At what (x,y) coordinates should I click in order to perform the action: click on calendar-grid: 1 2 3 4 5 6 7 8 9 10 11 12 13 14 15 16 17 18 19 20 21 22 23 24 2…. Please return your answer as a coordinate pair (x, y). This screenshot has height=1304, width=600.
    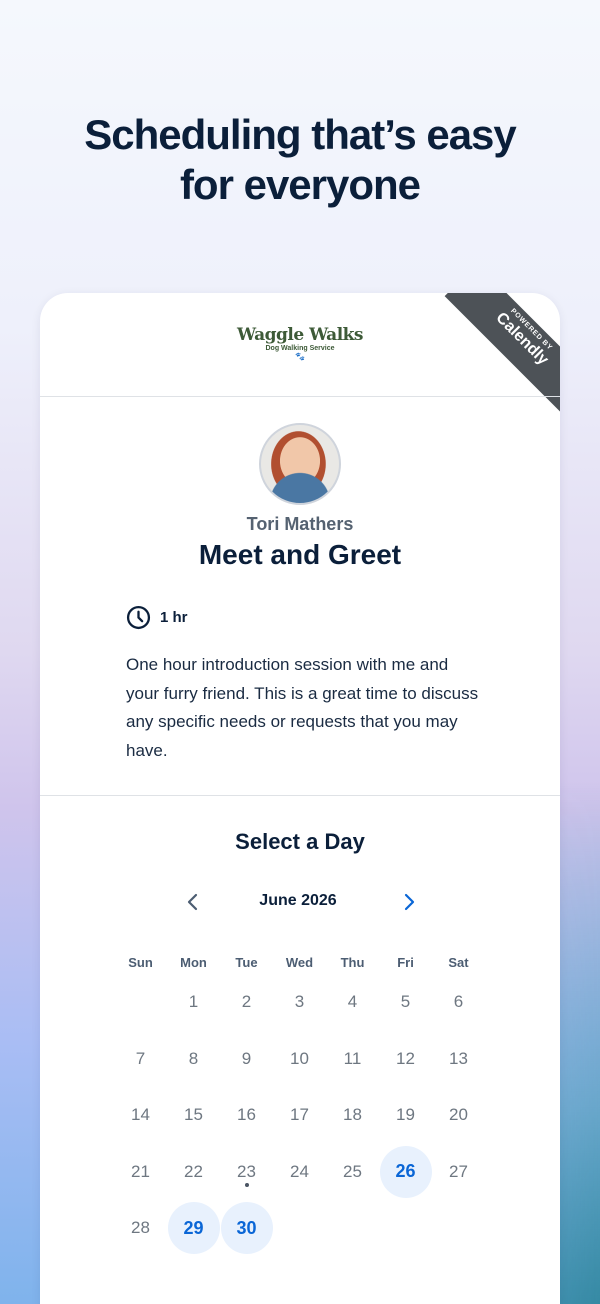
    Looking at the image, I should click on (299, 1115).